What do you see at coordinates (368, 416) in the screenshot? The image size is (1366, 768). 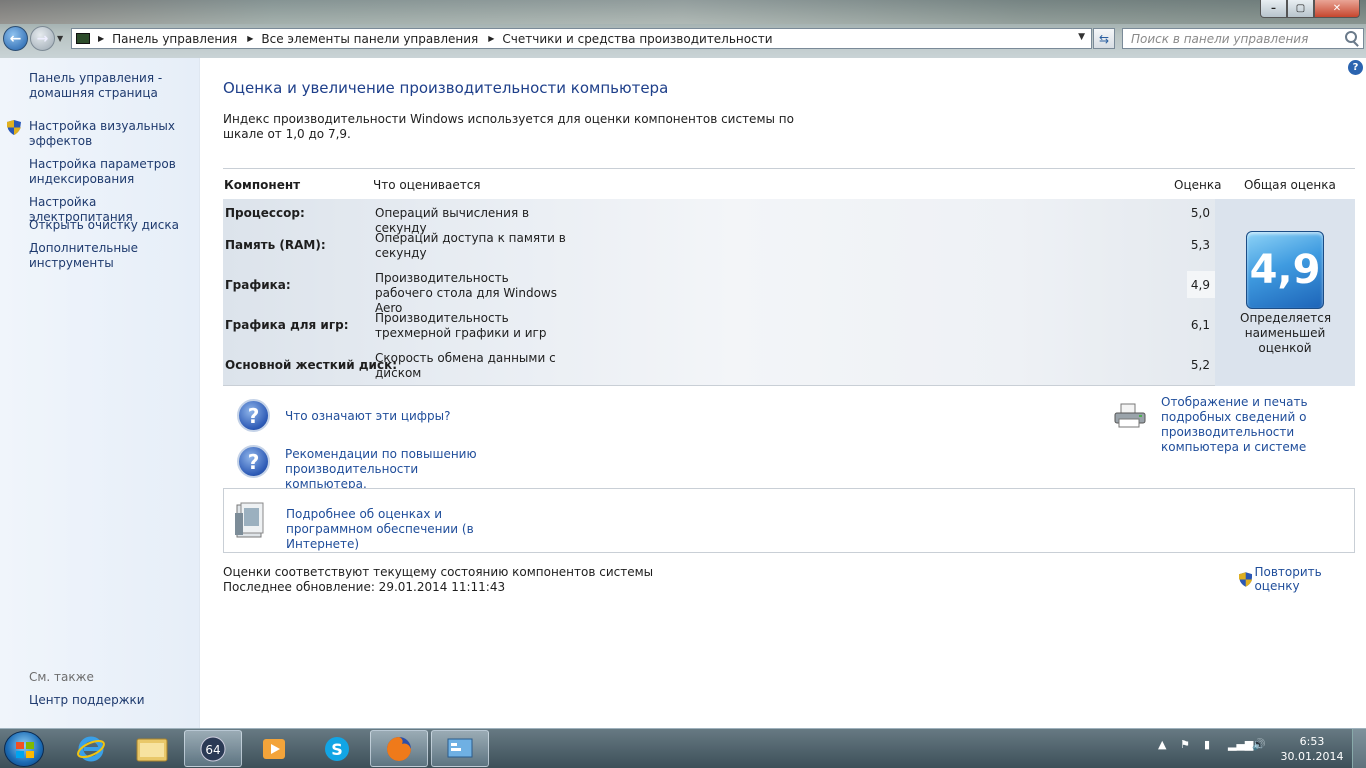 I see `what-numbers-link: Что означают эти цифры?` at bounding box center [368, 416].